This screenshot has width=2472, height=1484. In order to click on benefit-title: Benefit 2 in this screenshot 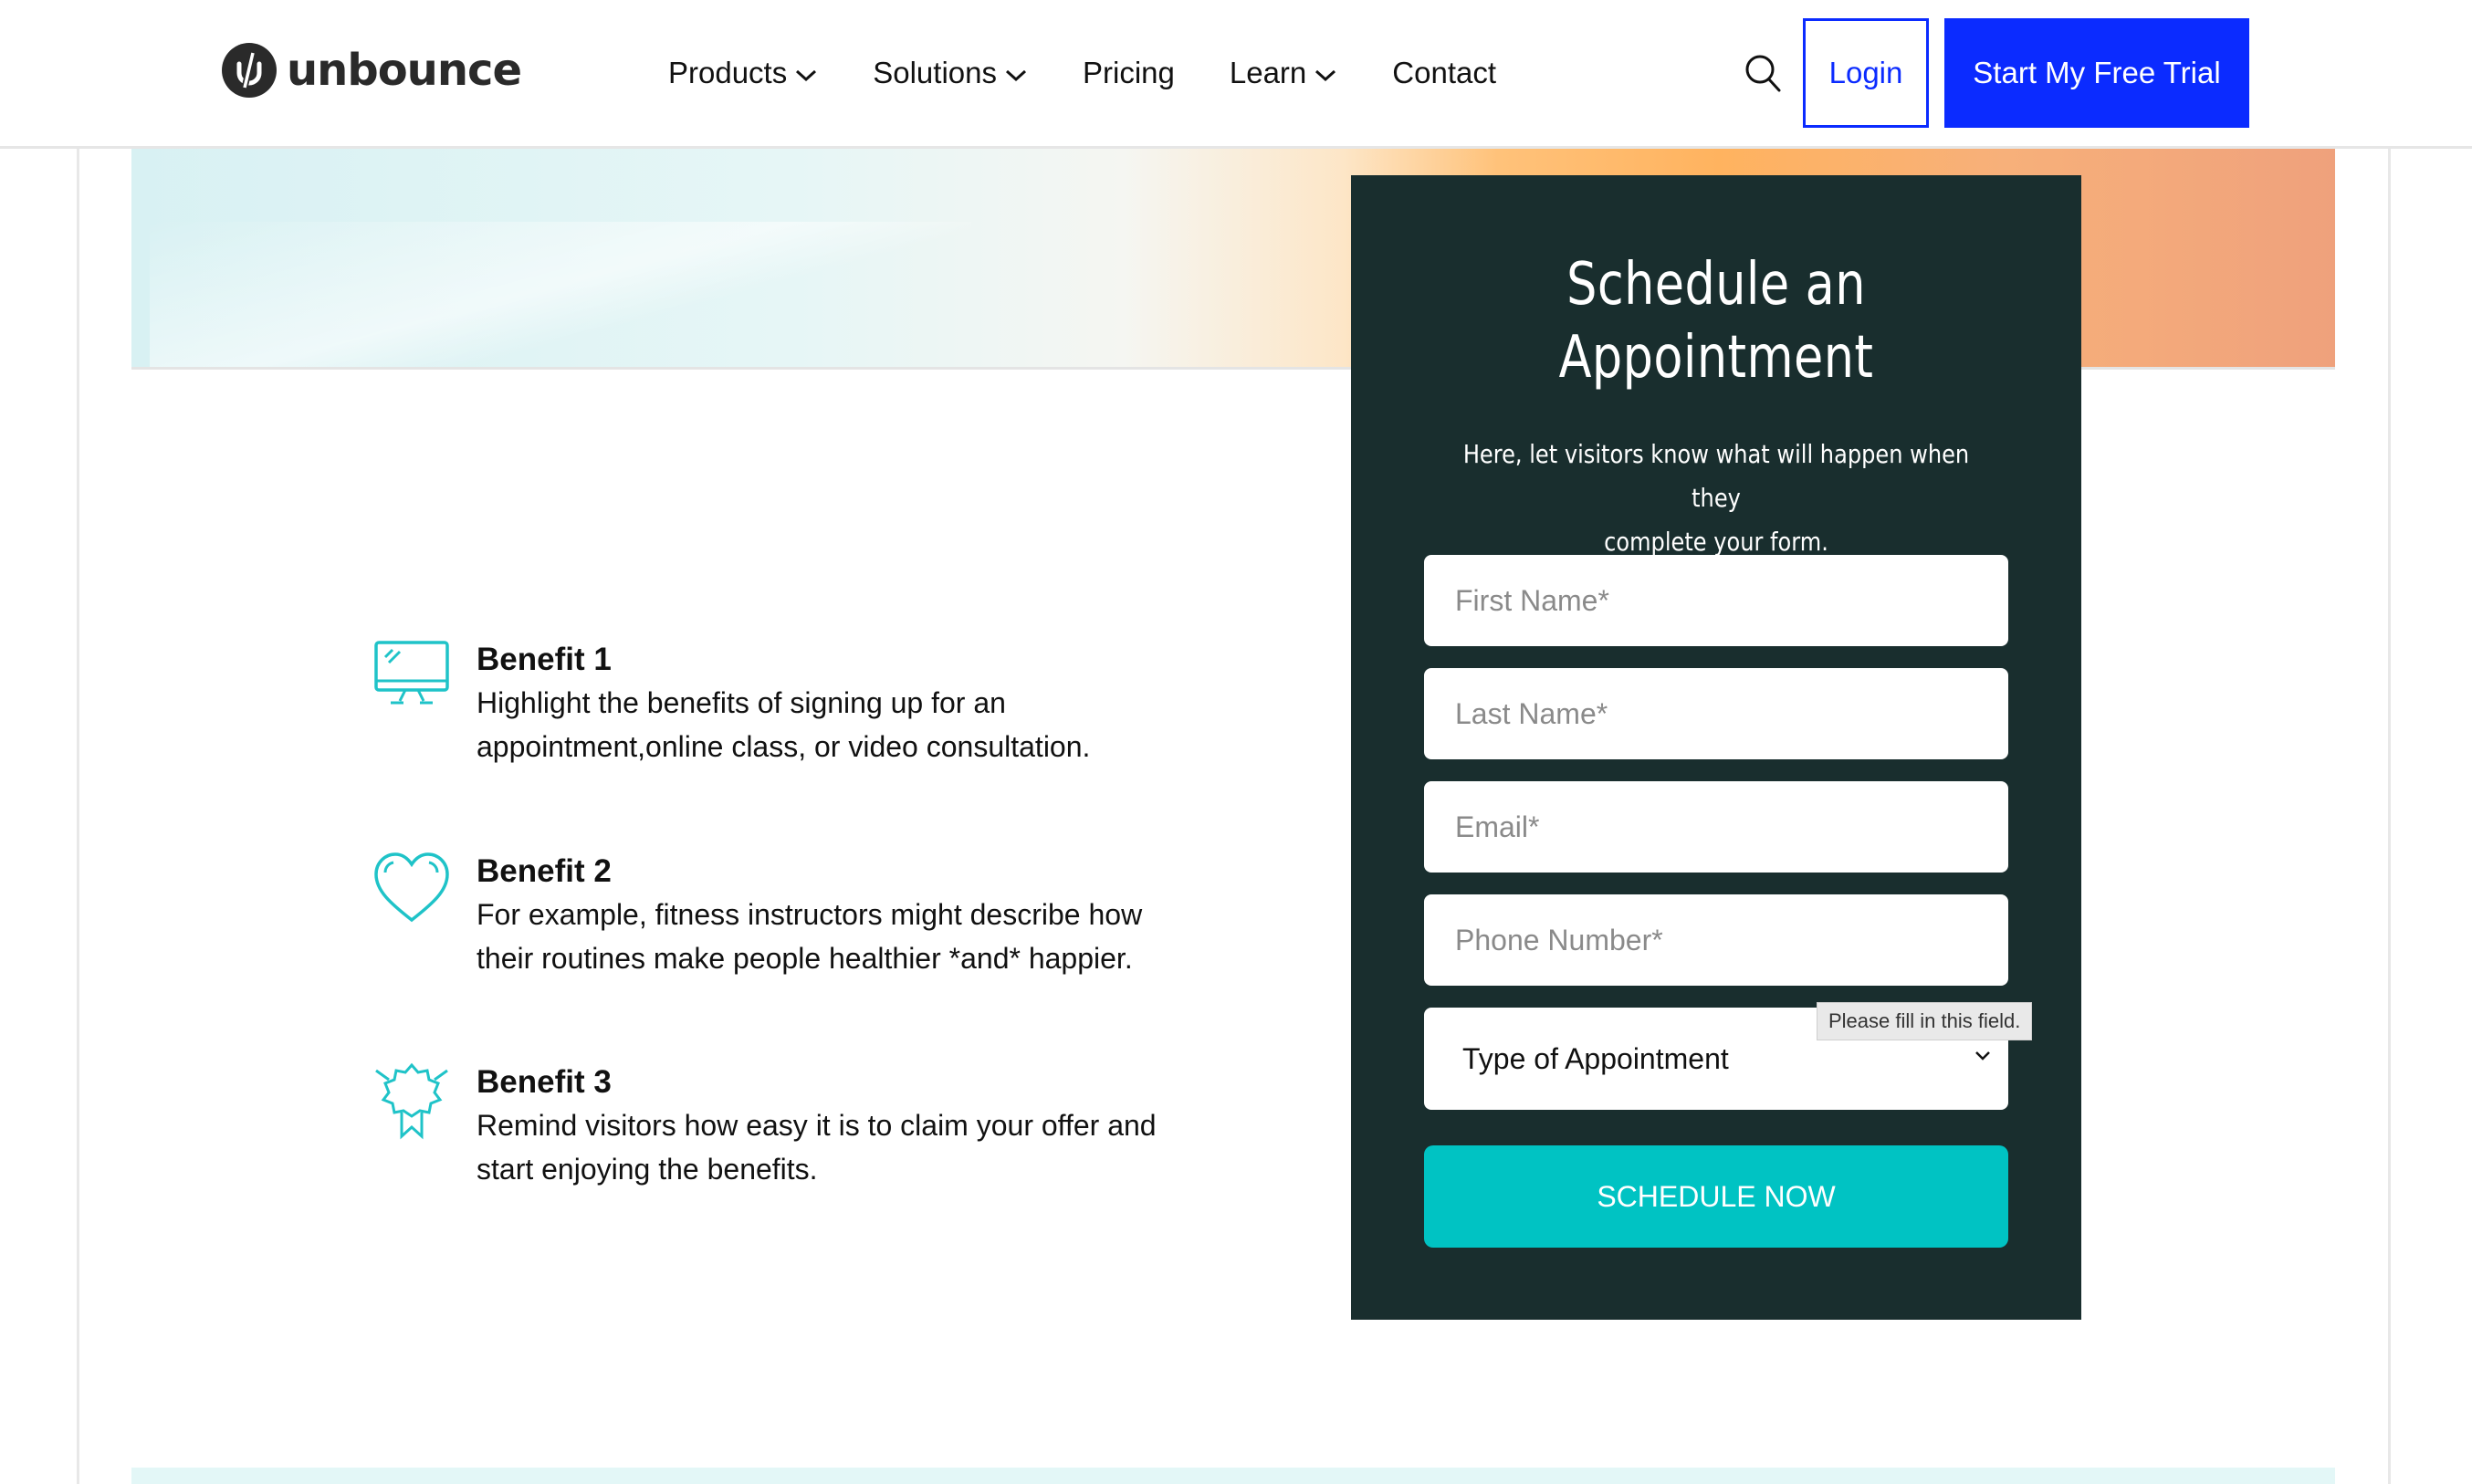, I will do `click(544, 871)`.